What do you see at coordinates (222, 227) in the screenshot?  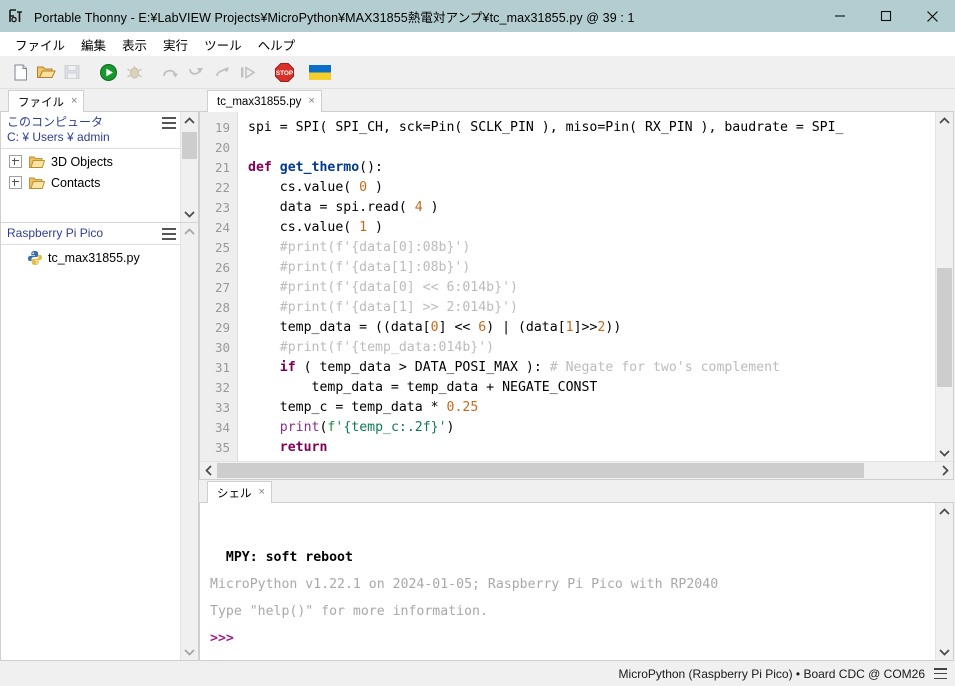 I see `line-number: 24` at bounding box center [222, 227].